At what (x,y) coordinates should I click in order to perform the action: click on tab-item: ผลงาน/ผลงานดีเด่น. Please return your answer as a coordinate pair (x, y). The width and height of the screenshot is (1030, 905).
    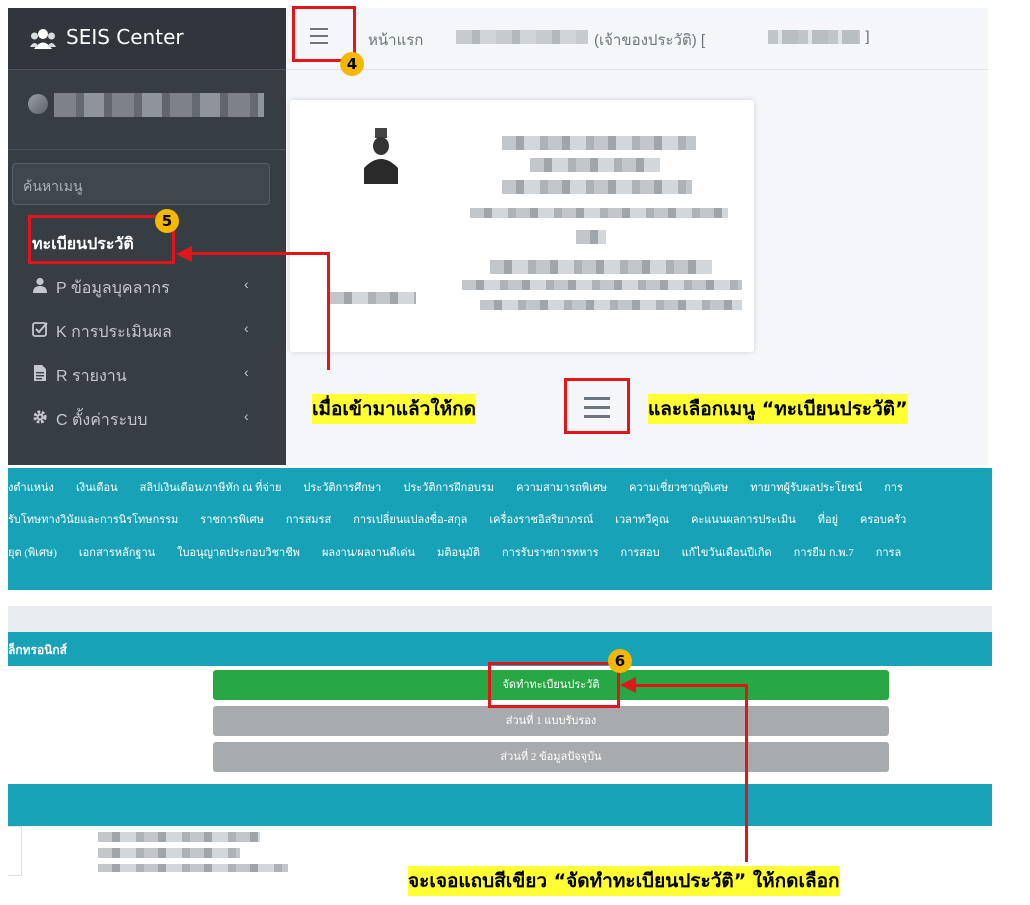
    Looking at the image, I should click on (368, 552).